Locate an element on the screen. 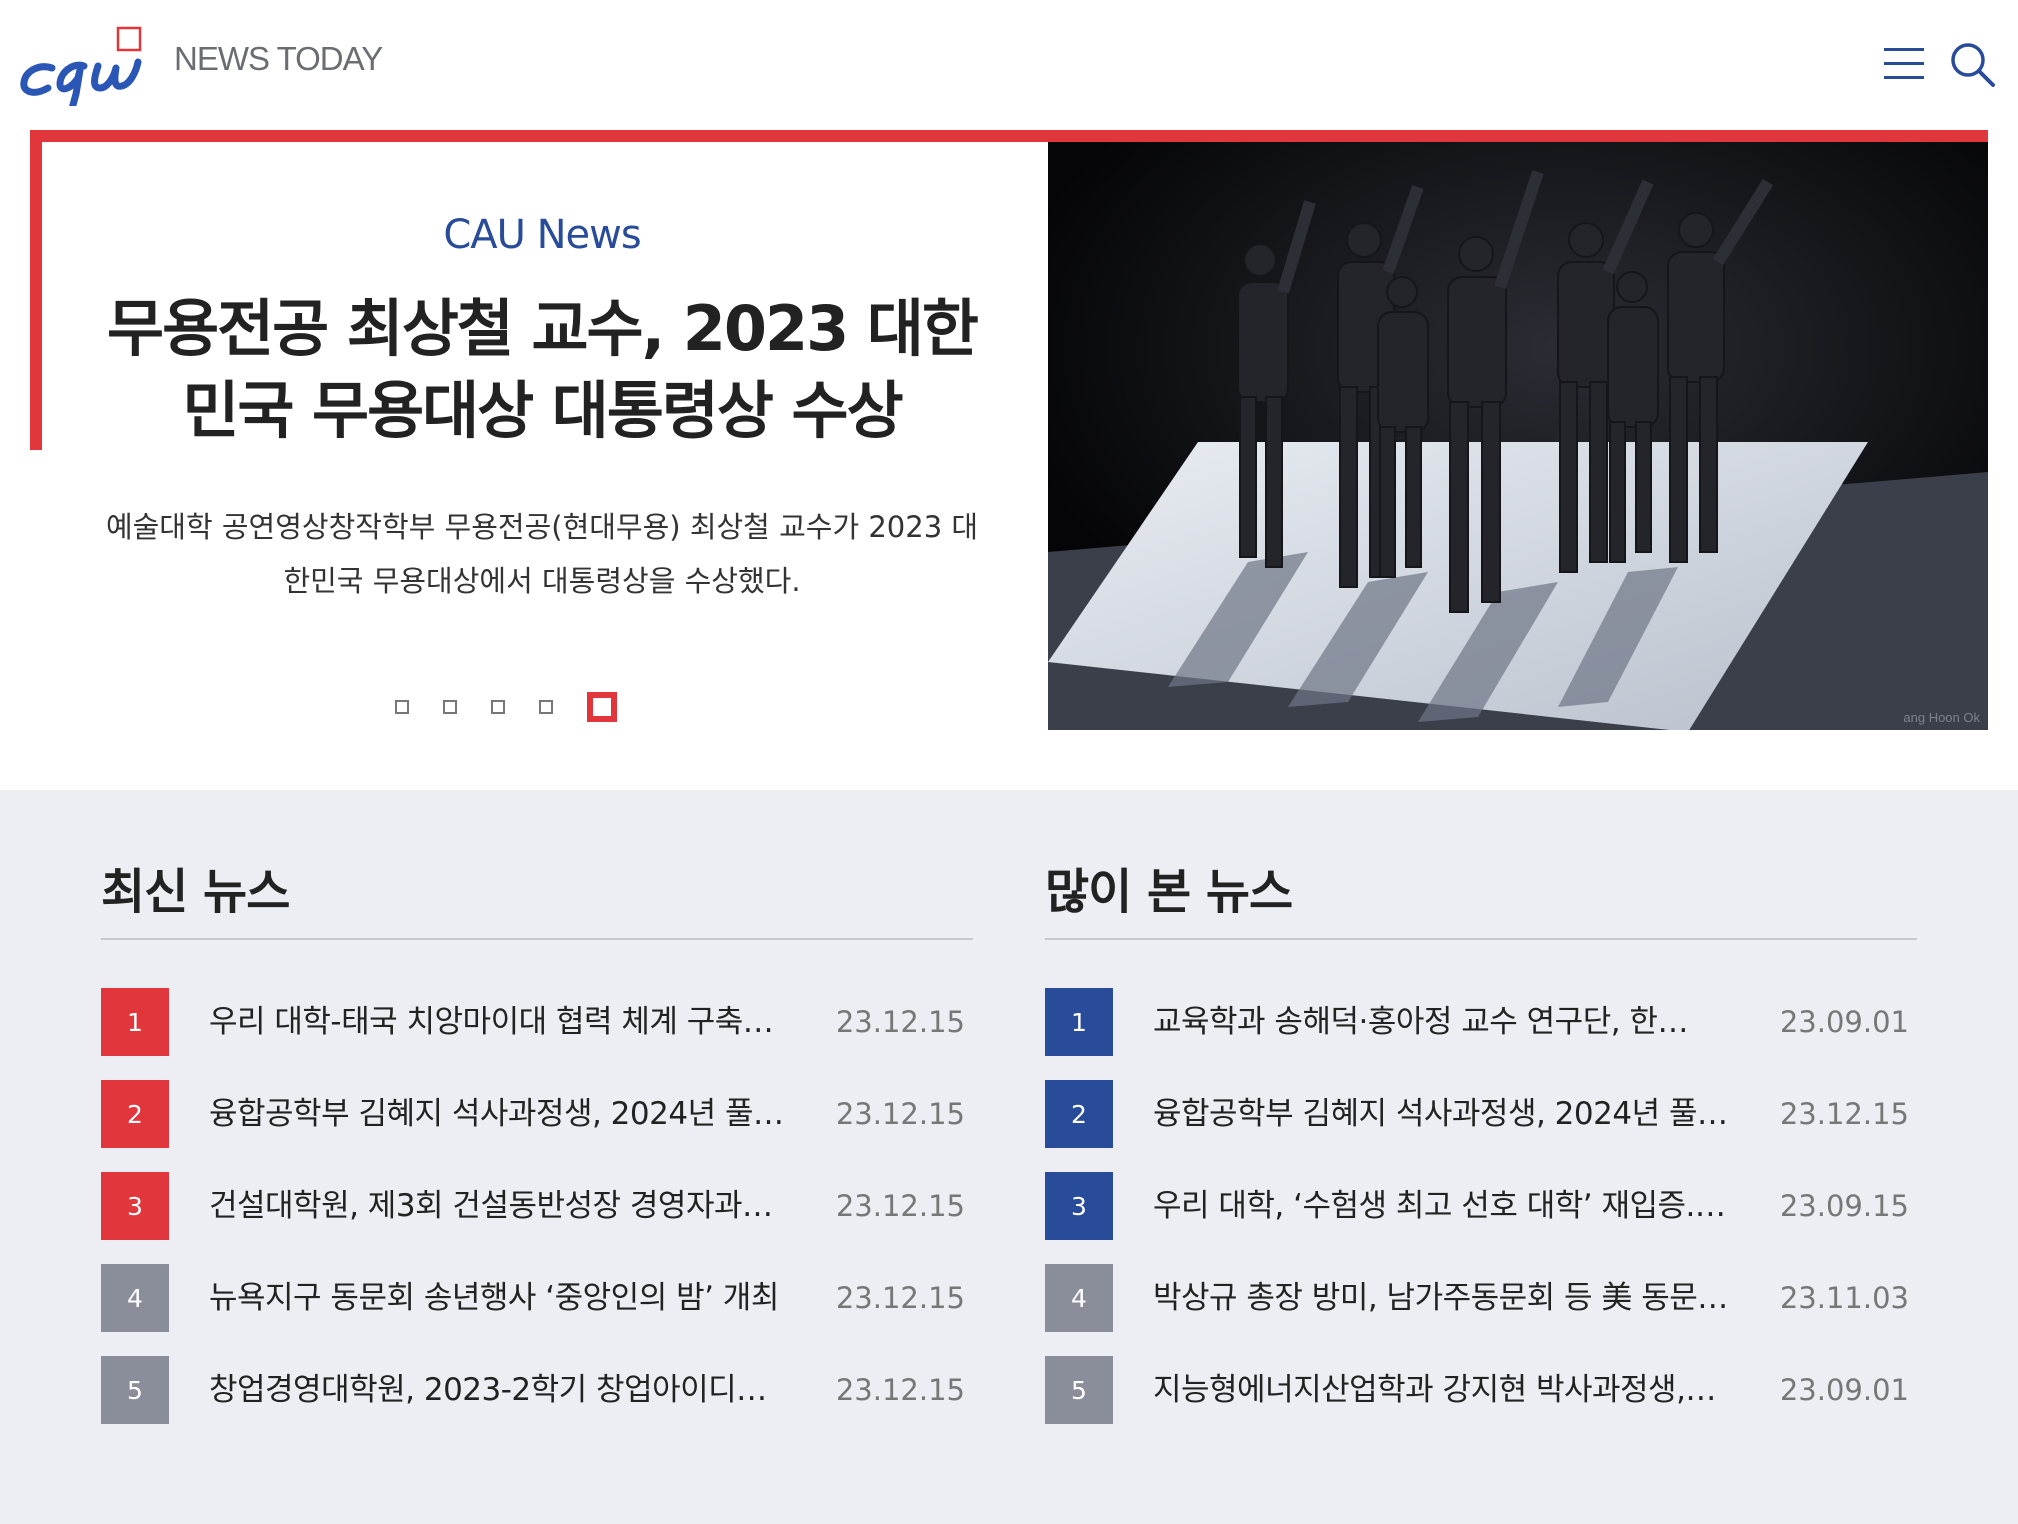 This screenshot has height=1524, width=2018. cau-logo-mark is located at coordinates (88, 66).